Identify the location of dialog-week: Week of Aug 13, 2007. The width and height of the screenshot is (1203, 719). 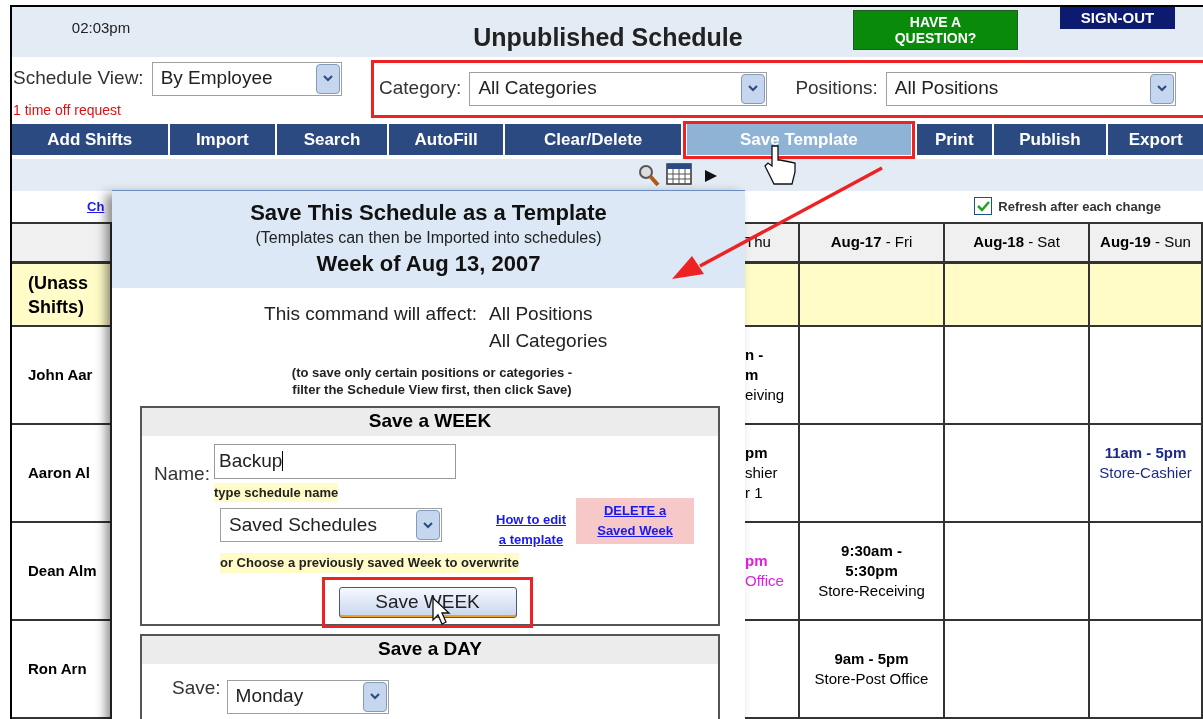
(428, 264).